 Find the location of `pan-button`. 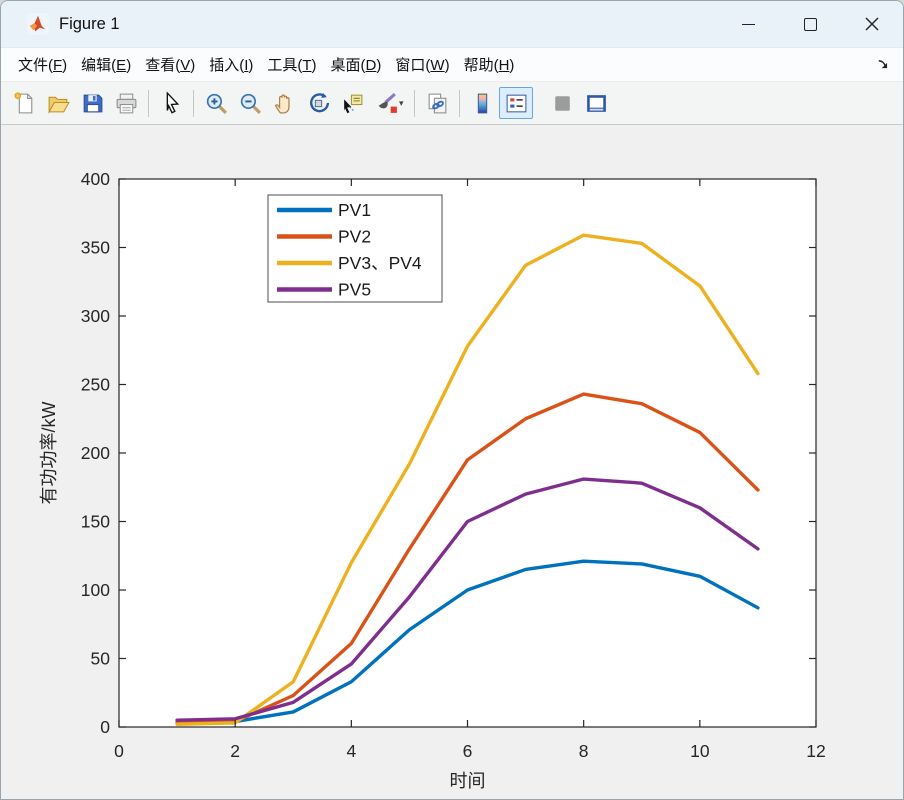

pan-button is located at coordinates (284, 103).